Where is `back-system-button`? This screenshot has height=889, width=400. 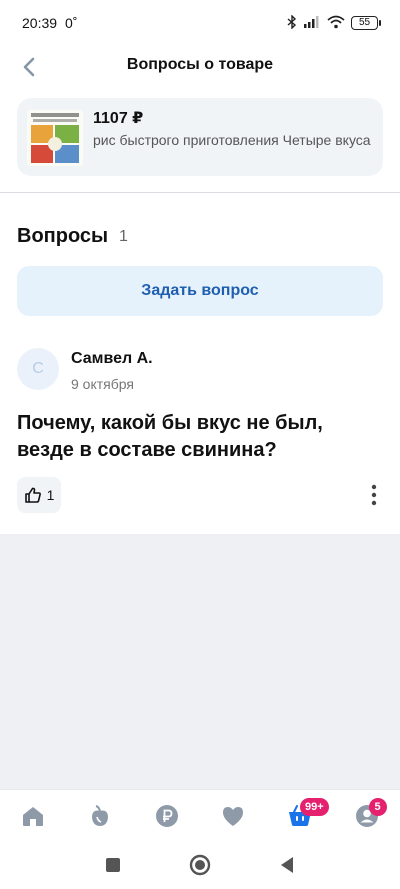
back-system-button is located at coordinates (287, 865).